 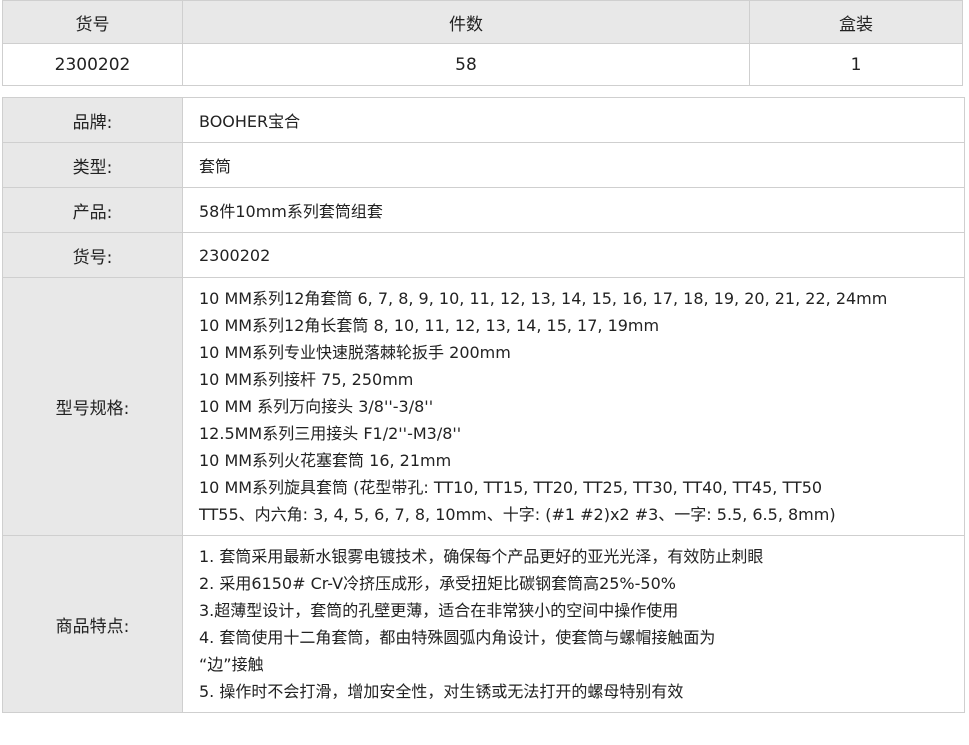 What do you see at coordinates (437, 583) in the screenshot?
I see `feature-line: 2. 采用6150# Cr-V冷挤压成形，承受扭矩比碳钢套筒高25%-50%` at bounding box center [437, 583].